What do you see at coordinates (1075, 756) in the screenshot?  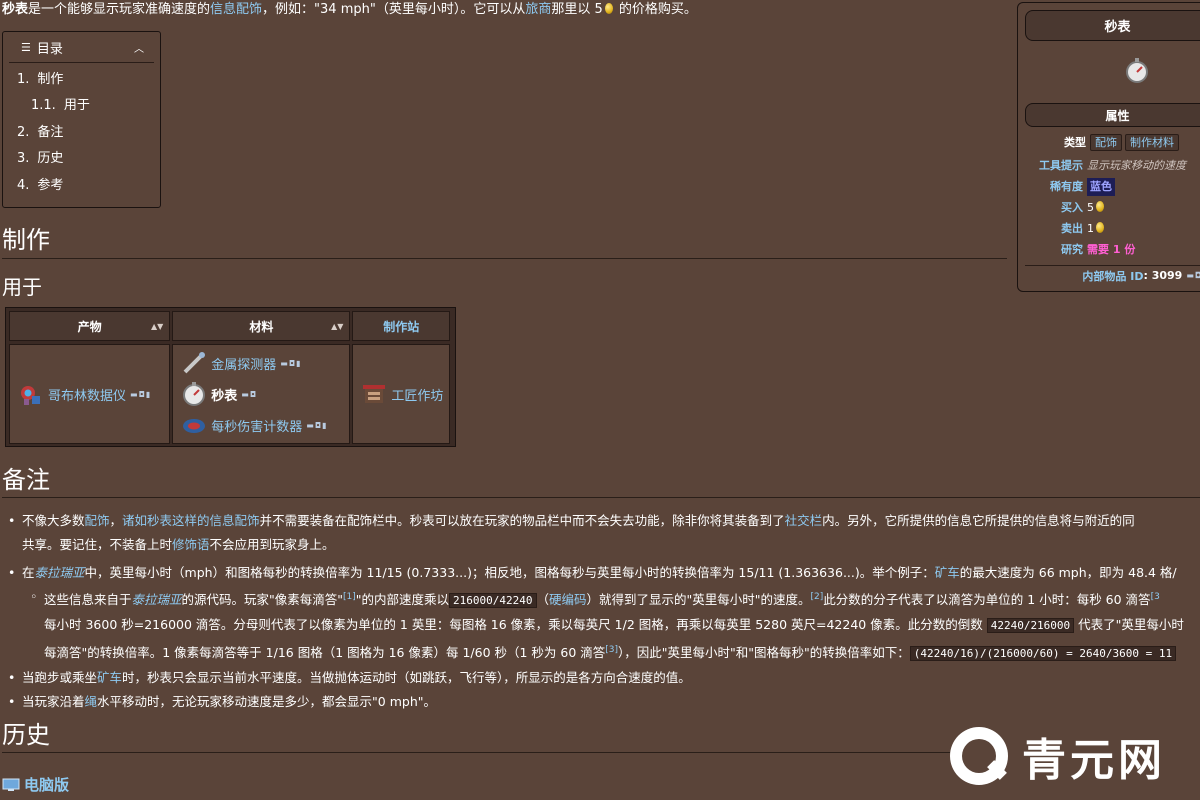 I see `watermark: 青元网` at bounding box center [1075, 756].